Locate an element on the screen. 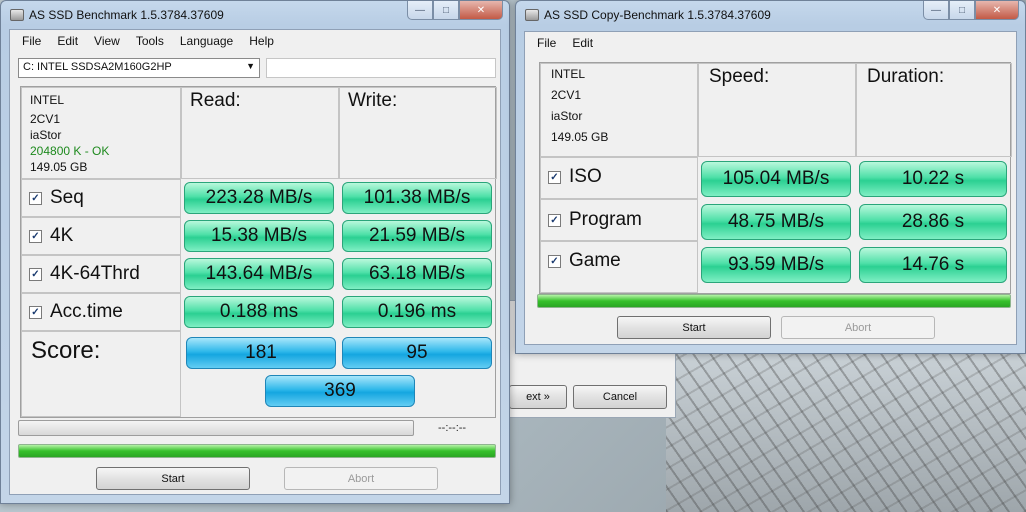 This screenshot has width=1026, height=512. abort-button: Abort is located at coordinates (361, 478).